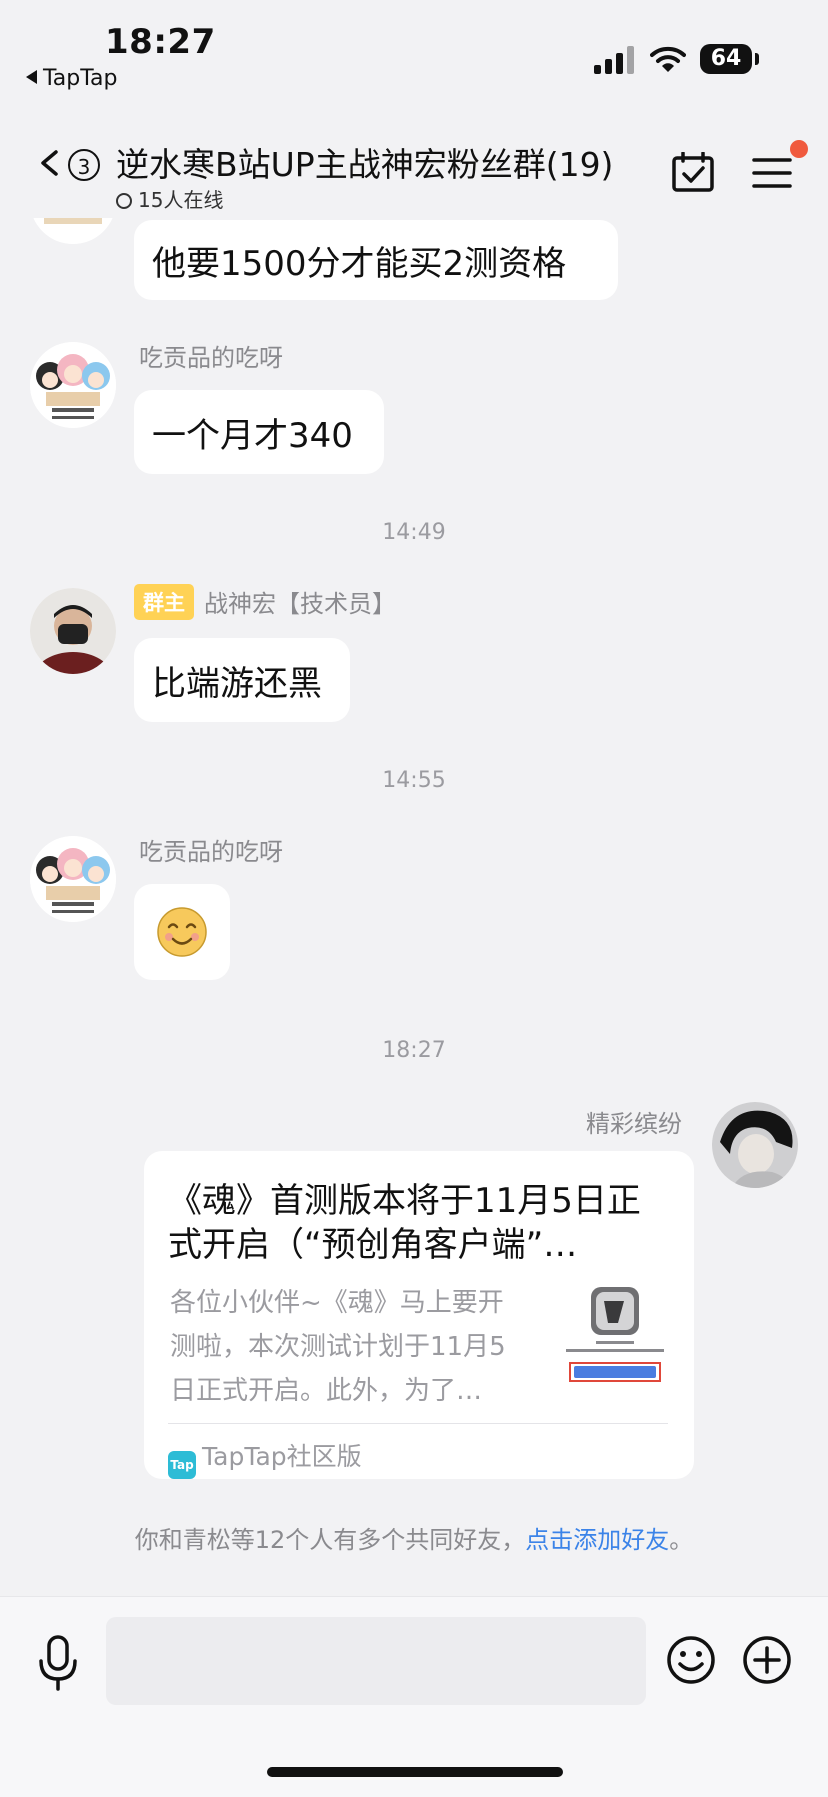 The height and width of the screenshot is (1797, 828). Describe the element at coordinates (242, 680) in the screenshot. I see `message-bubble: 比端游还黑` at that location.